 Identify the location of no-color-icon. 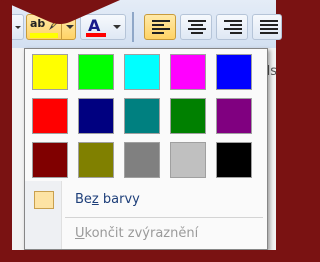
(44, 200).